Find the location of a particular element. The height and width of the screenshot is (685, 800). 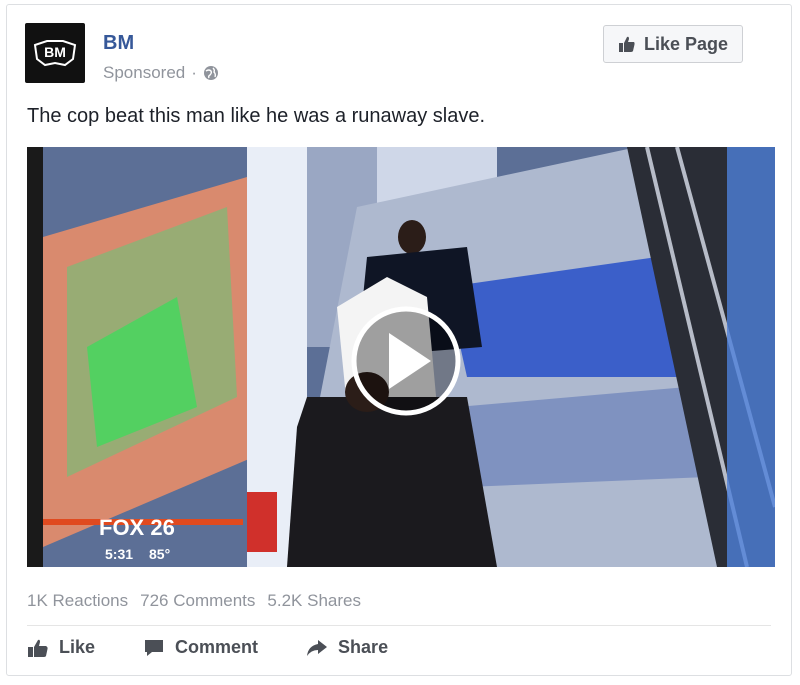

play-icon is located at coordinates (406, 361).